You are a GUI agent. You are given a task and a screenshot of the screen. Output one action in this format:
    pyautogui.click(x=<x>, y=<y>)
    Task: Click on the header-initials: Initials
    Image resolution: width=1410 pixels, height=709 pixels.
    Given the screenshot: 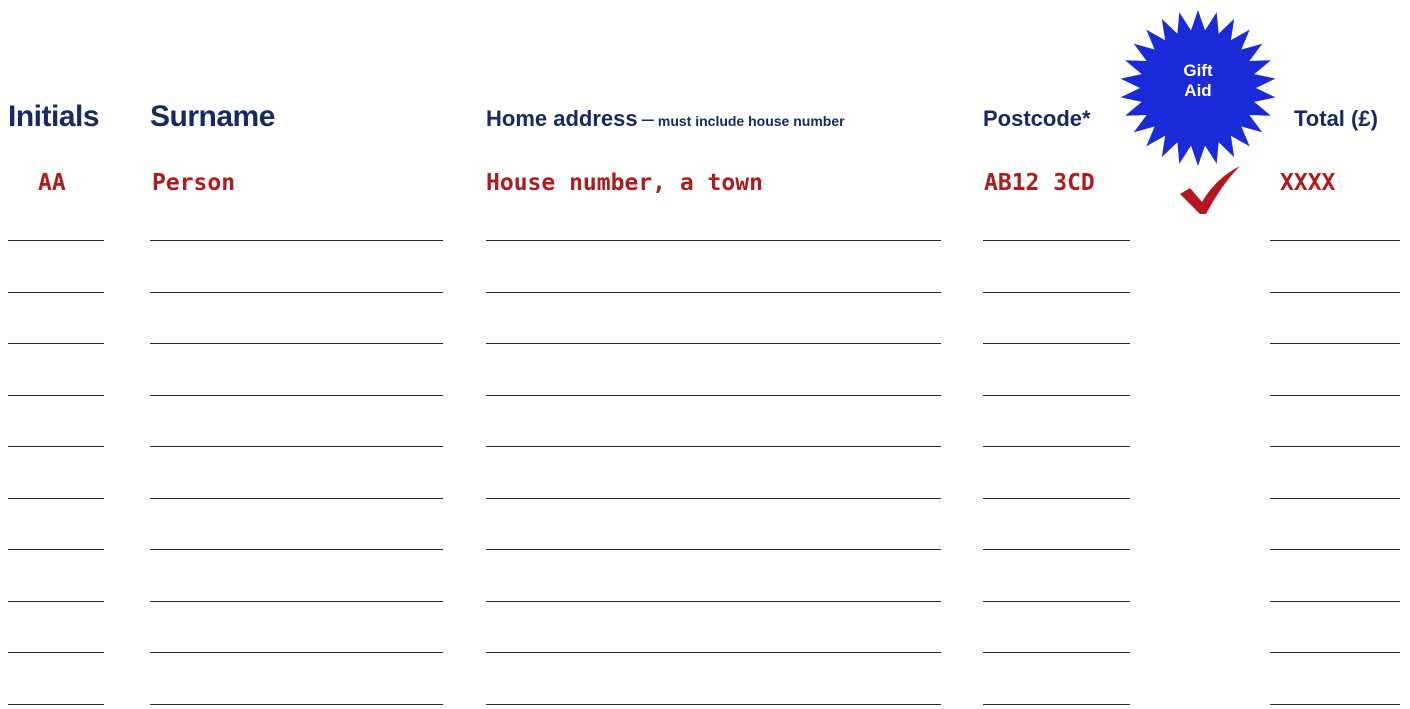 What is the action you would take?
    pyautogui.click(x=54, y=116)
    